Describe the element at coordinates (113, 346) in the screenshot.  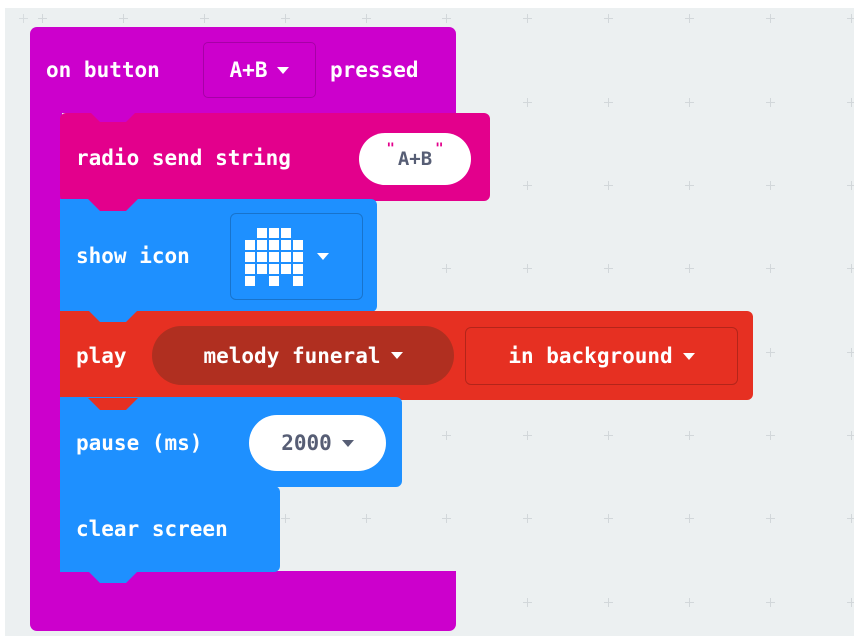
I see `block-connector-notches` at that location.